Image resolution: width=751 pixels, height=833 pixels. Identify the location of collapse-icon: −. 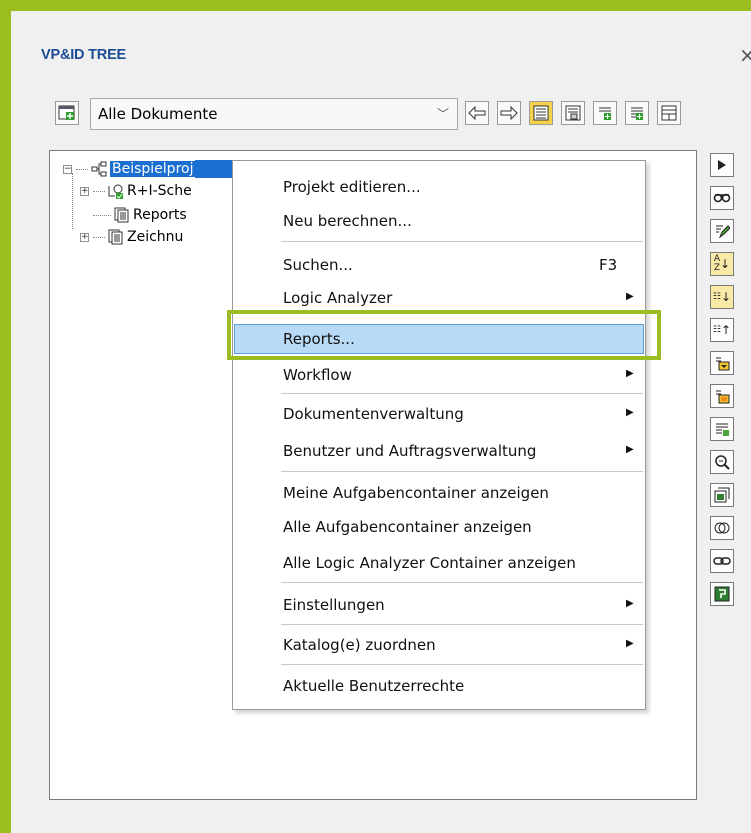
(67, 169).